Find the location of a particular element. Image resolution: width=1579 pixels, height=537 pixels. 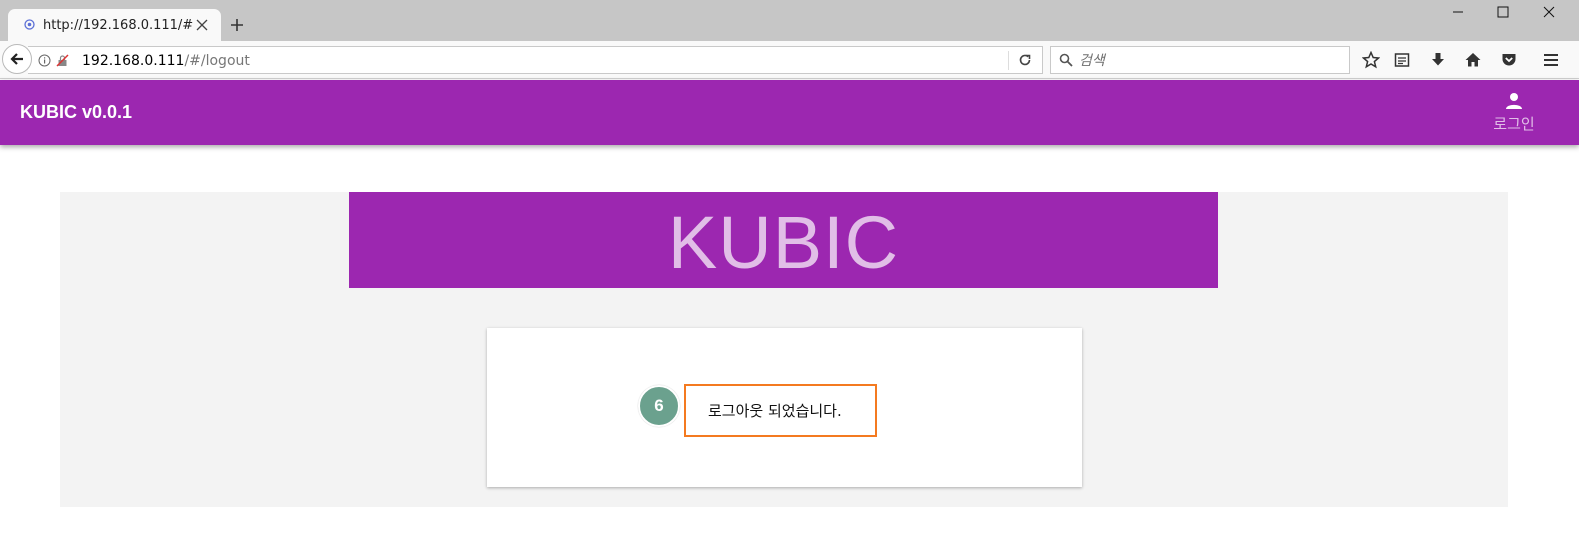

pocket-icon is located at coordinates (1509, 60).